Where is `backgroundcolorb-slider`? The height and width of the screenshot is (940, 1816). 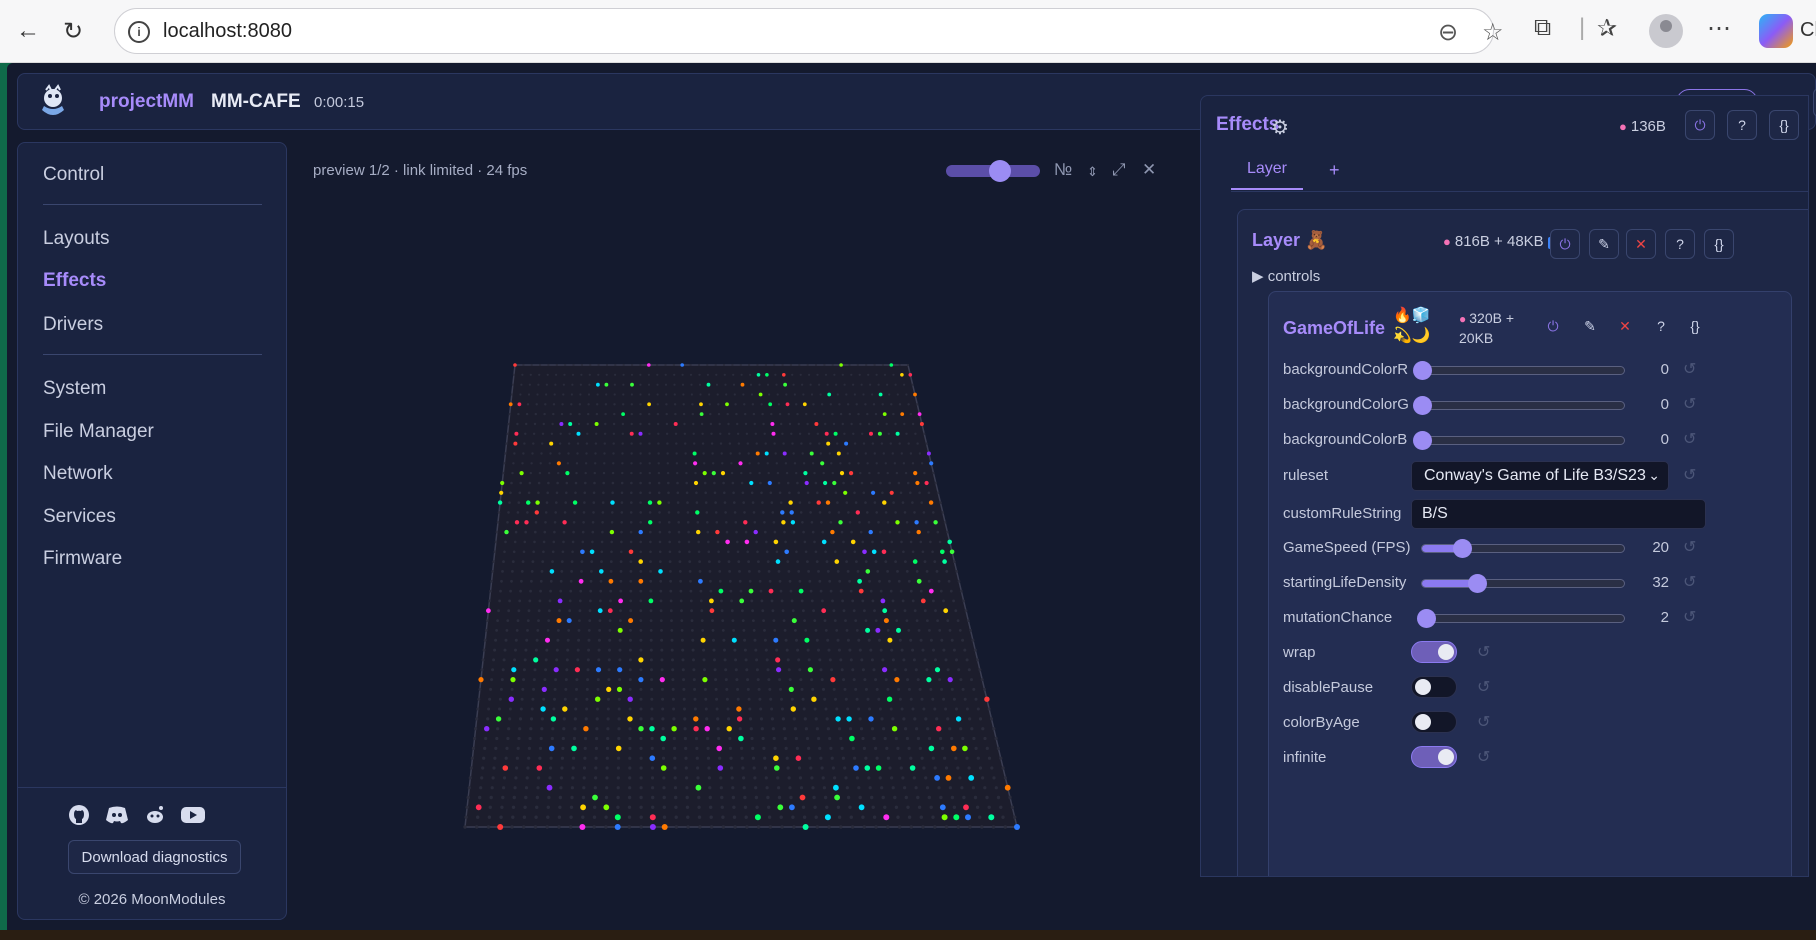 backgroundcolorb-slider is located at coordinates (1519, 440).